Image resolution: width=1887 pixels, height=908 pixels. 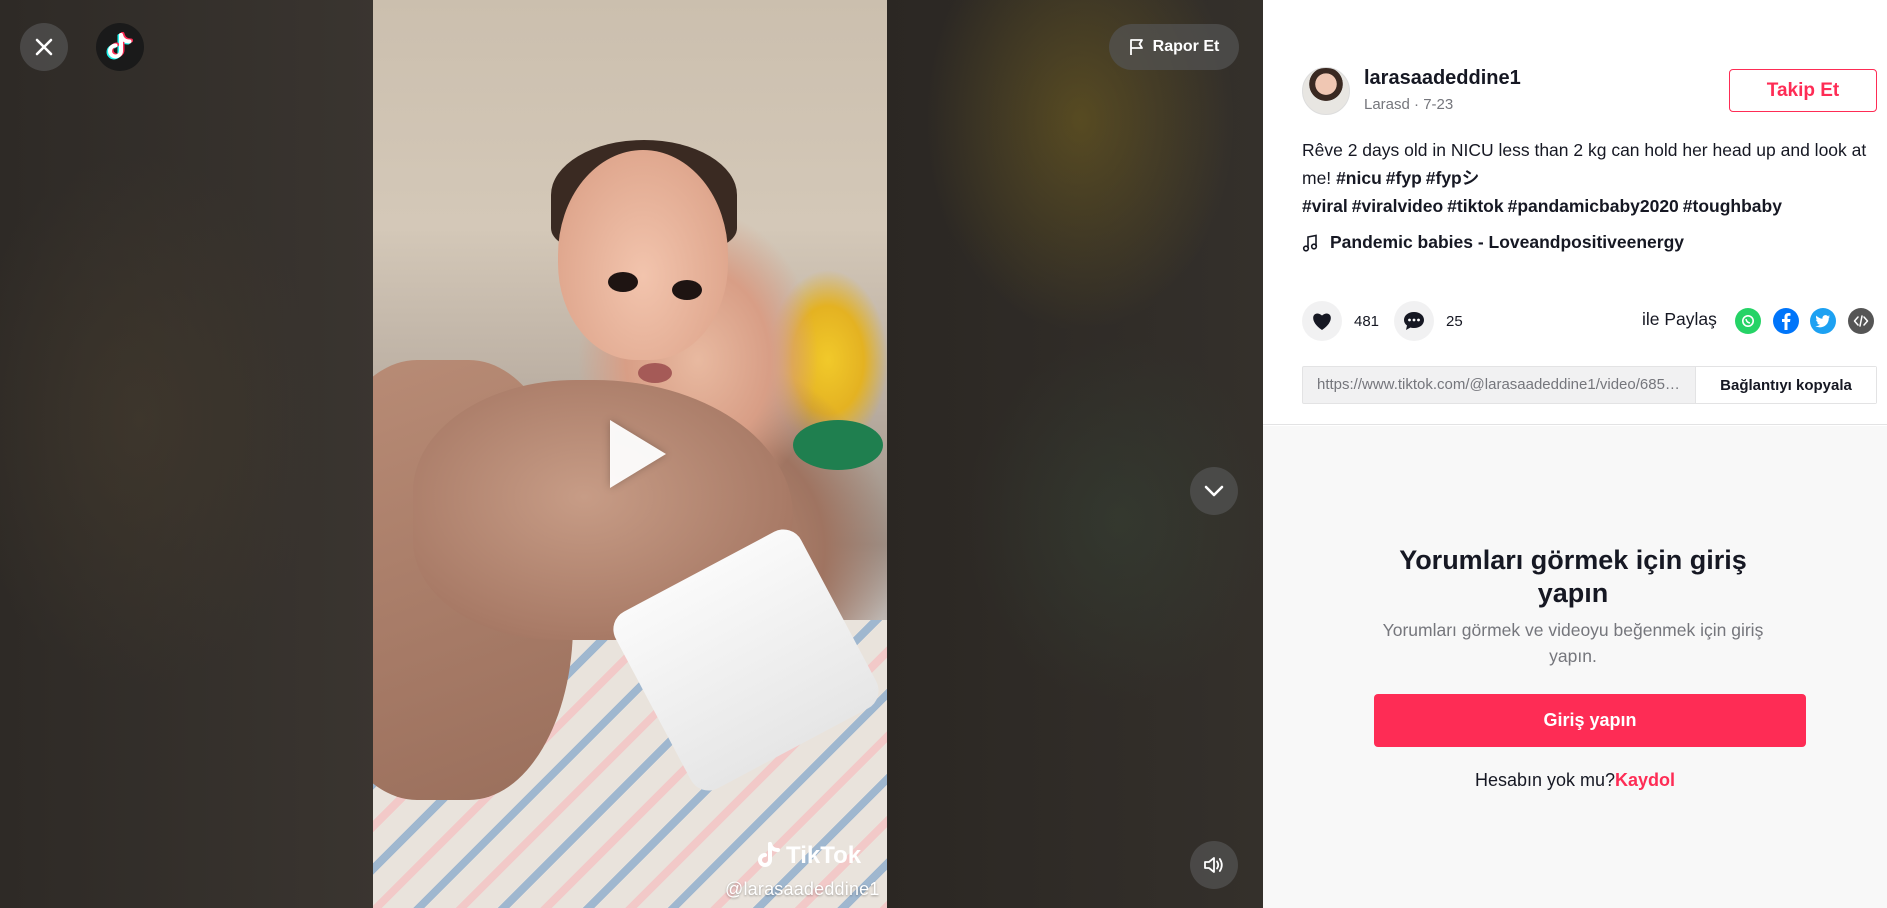 I want to click on hashtag-link: #viralvideo, so click(x=1397, y=206).